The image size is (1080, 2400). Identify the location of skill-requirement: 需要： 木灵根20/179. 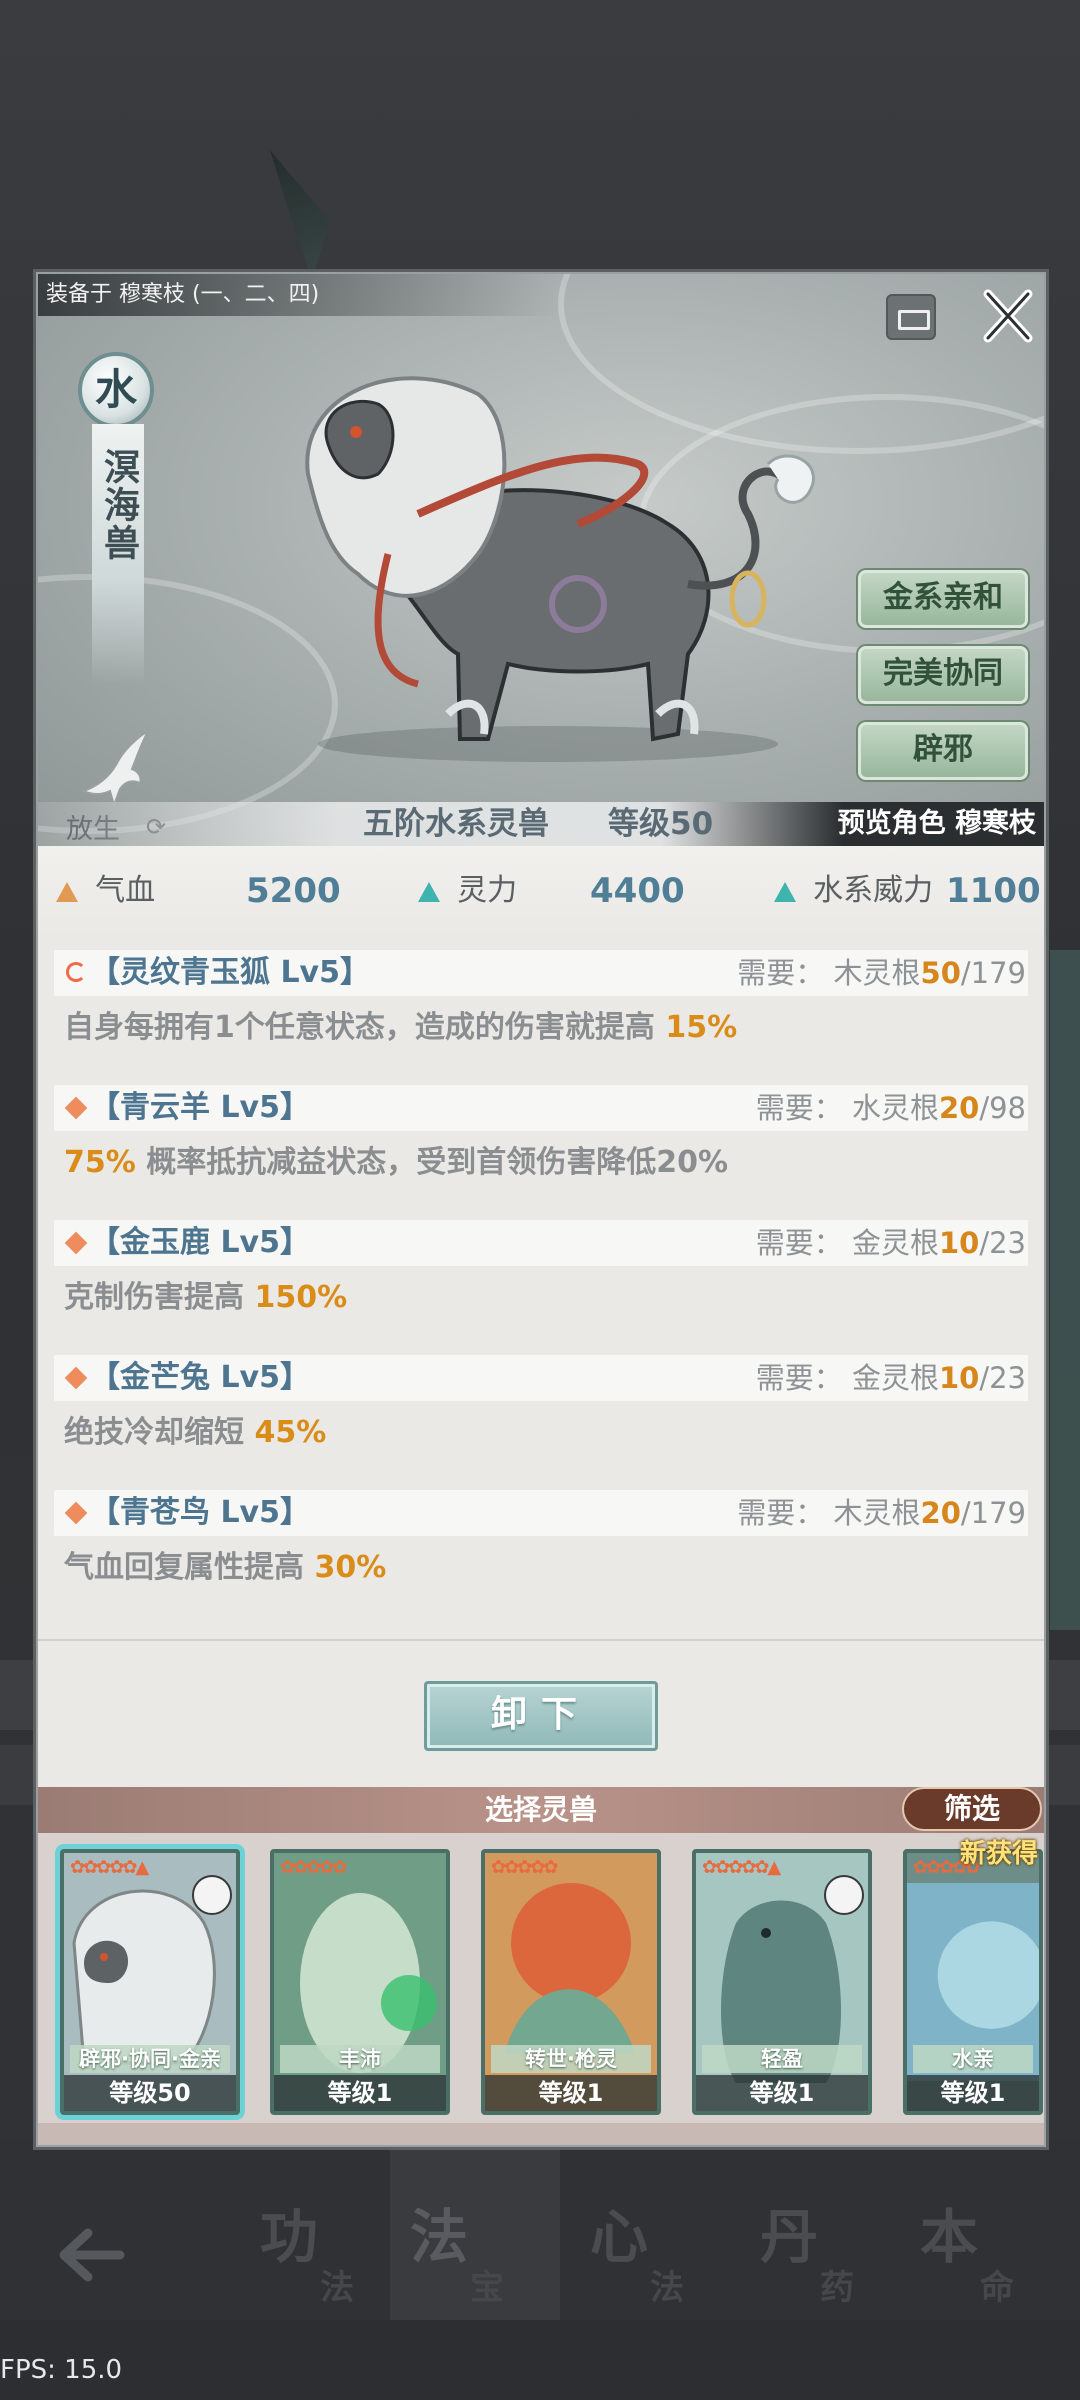
(881, 1513).